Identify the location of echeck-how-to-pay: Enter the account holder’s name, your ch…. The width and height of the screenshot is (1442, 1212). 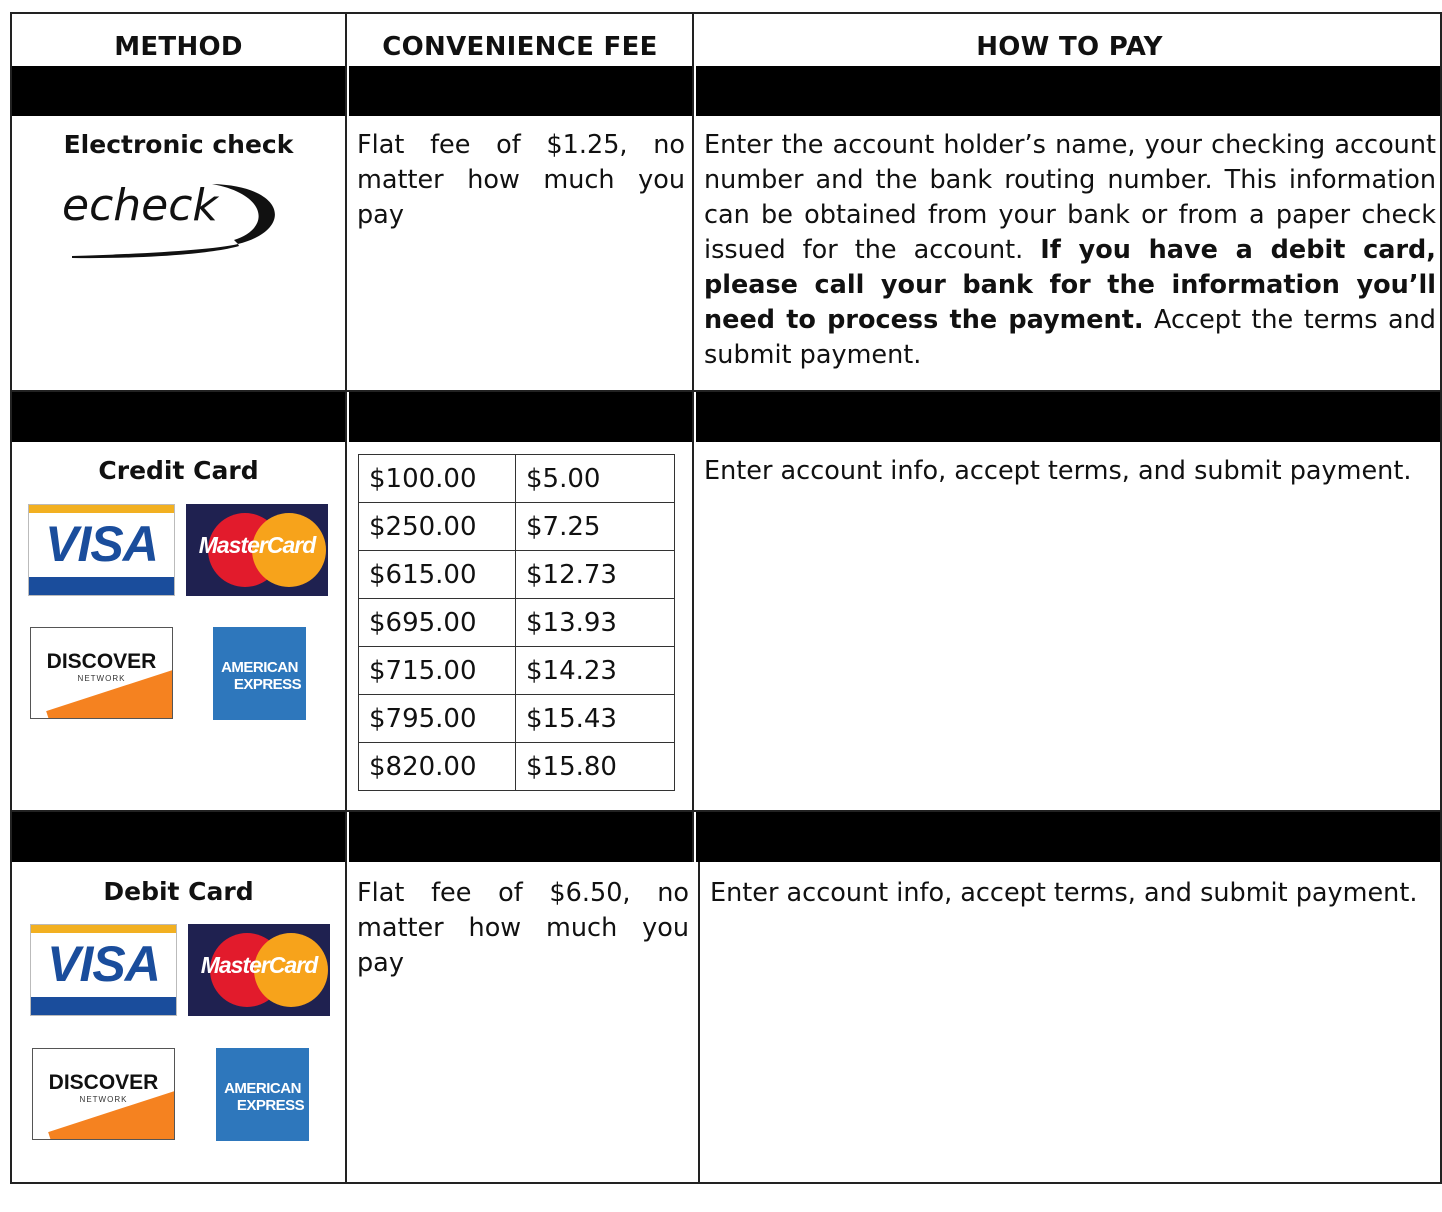
(1070, 250).